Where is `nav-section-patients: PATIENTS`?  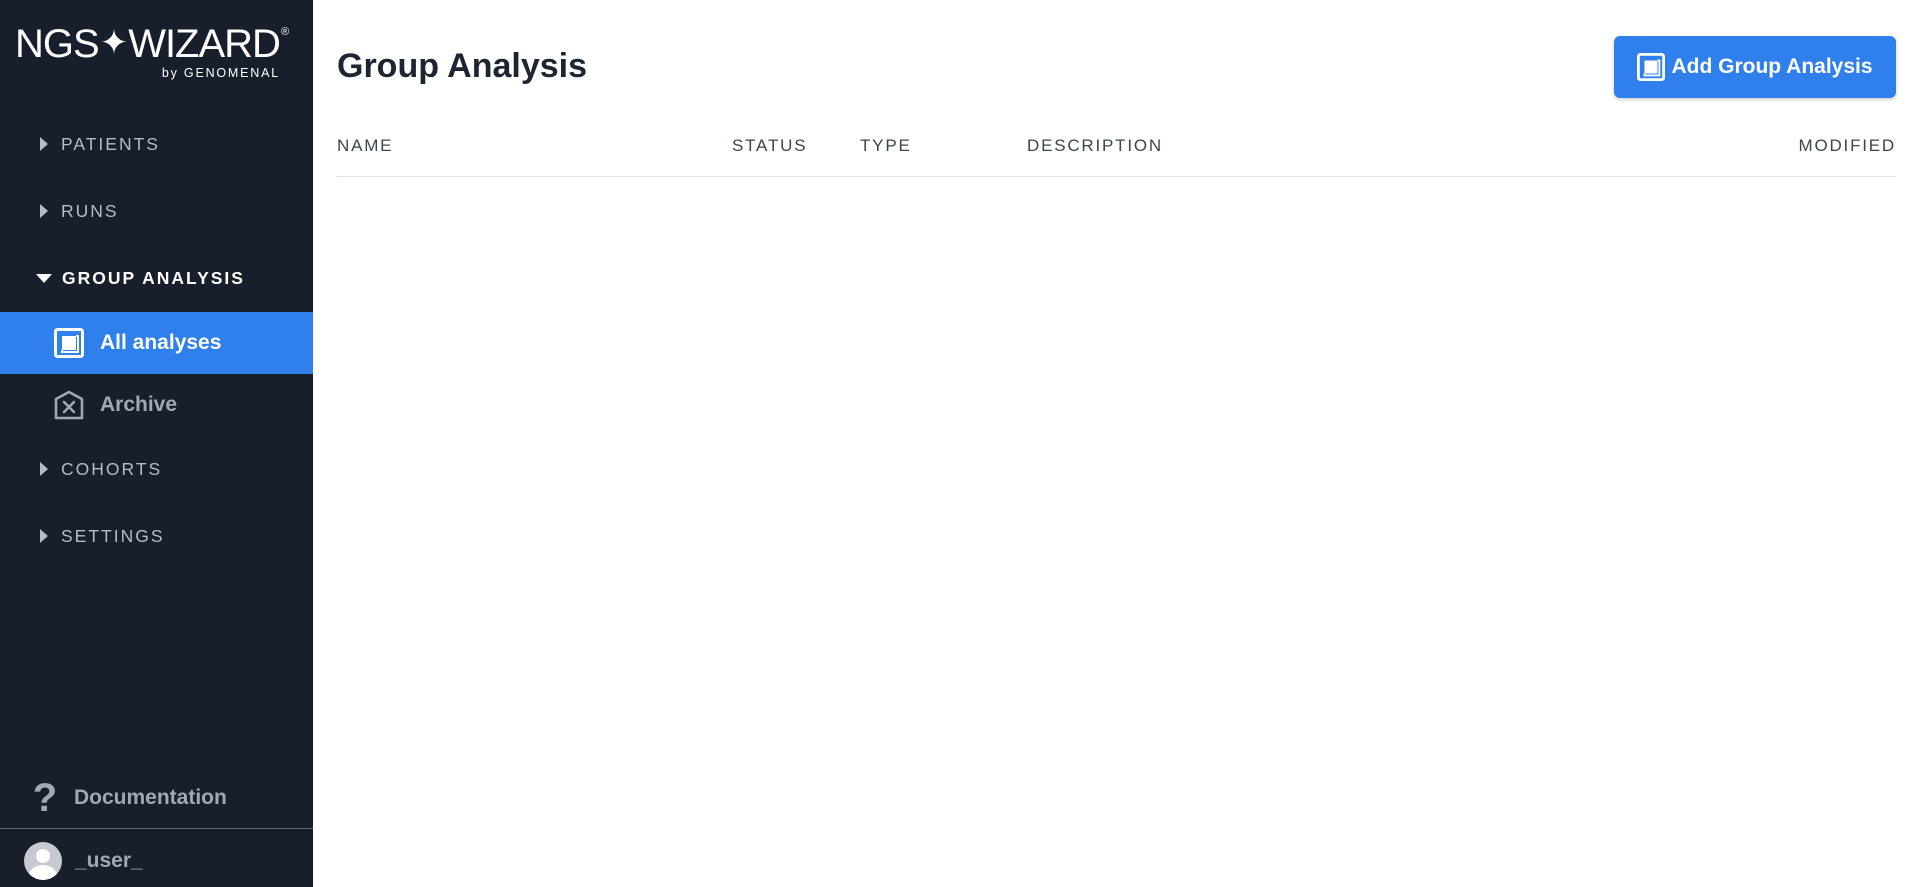
nav-section-patients: PATIENTS is located at coordinates (156, 144).